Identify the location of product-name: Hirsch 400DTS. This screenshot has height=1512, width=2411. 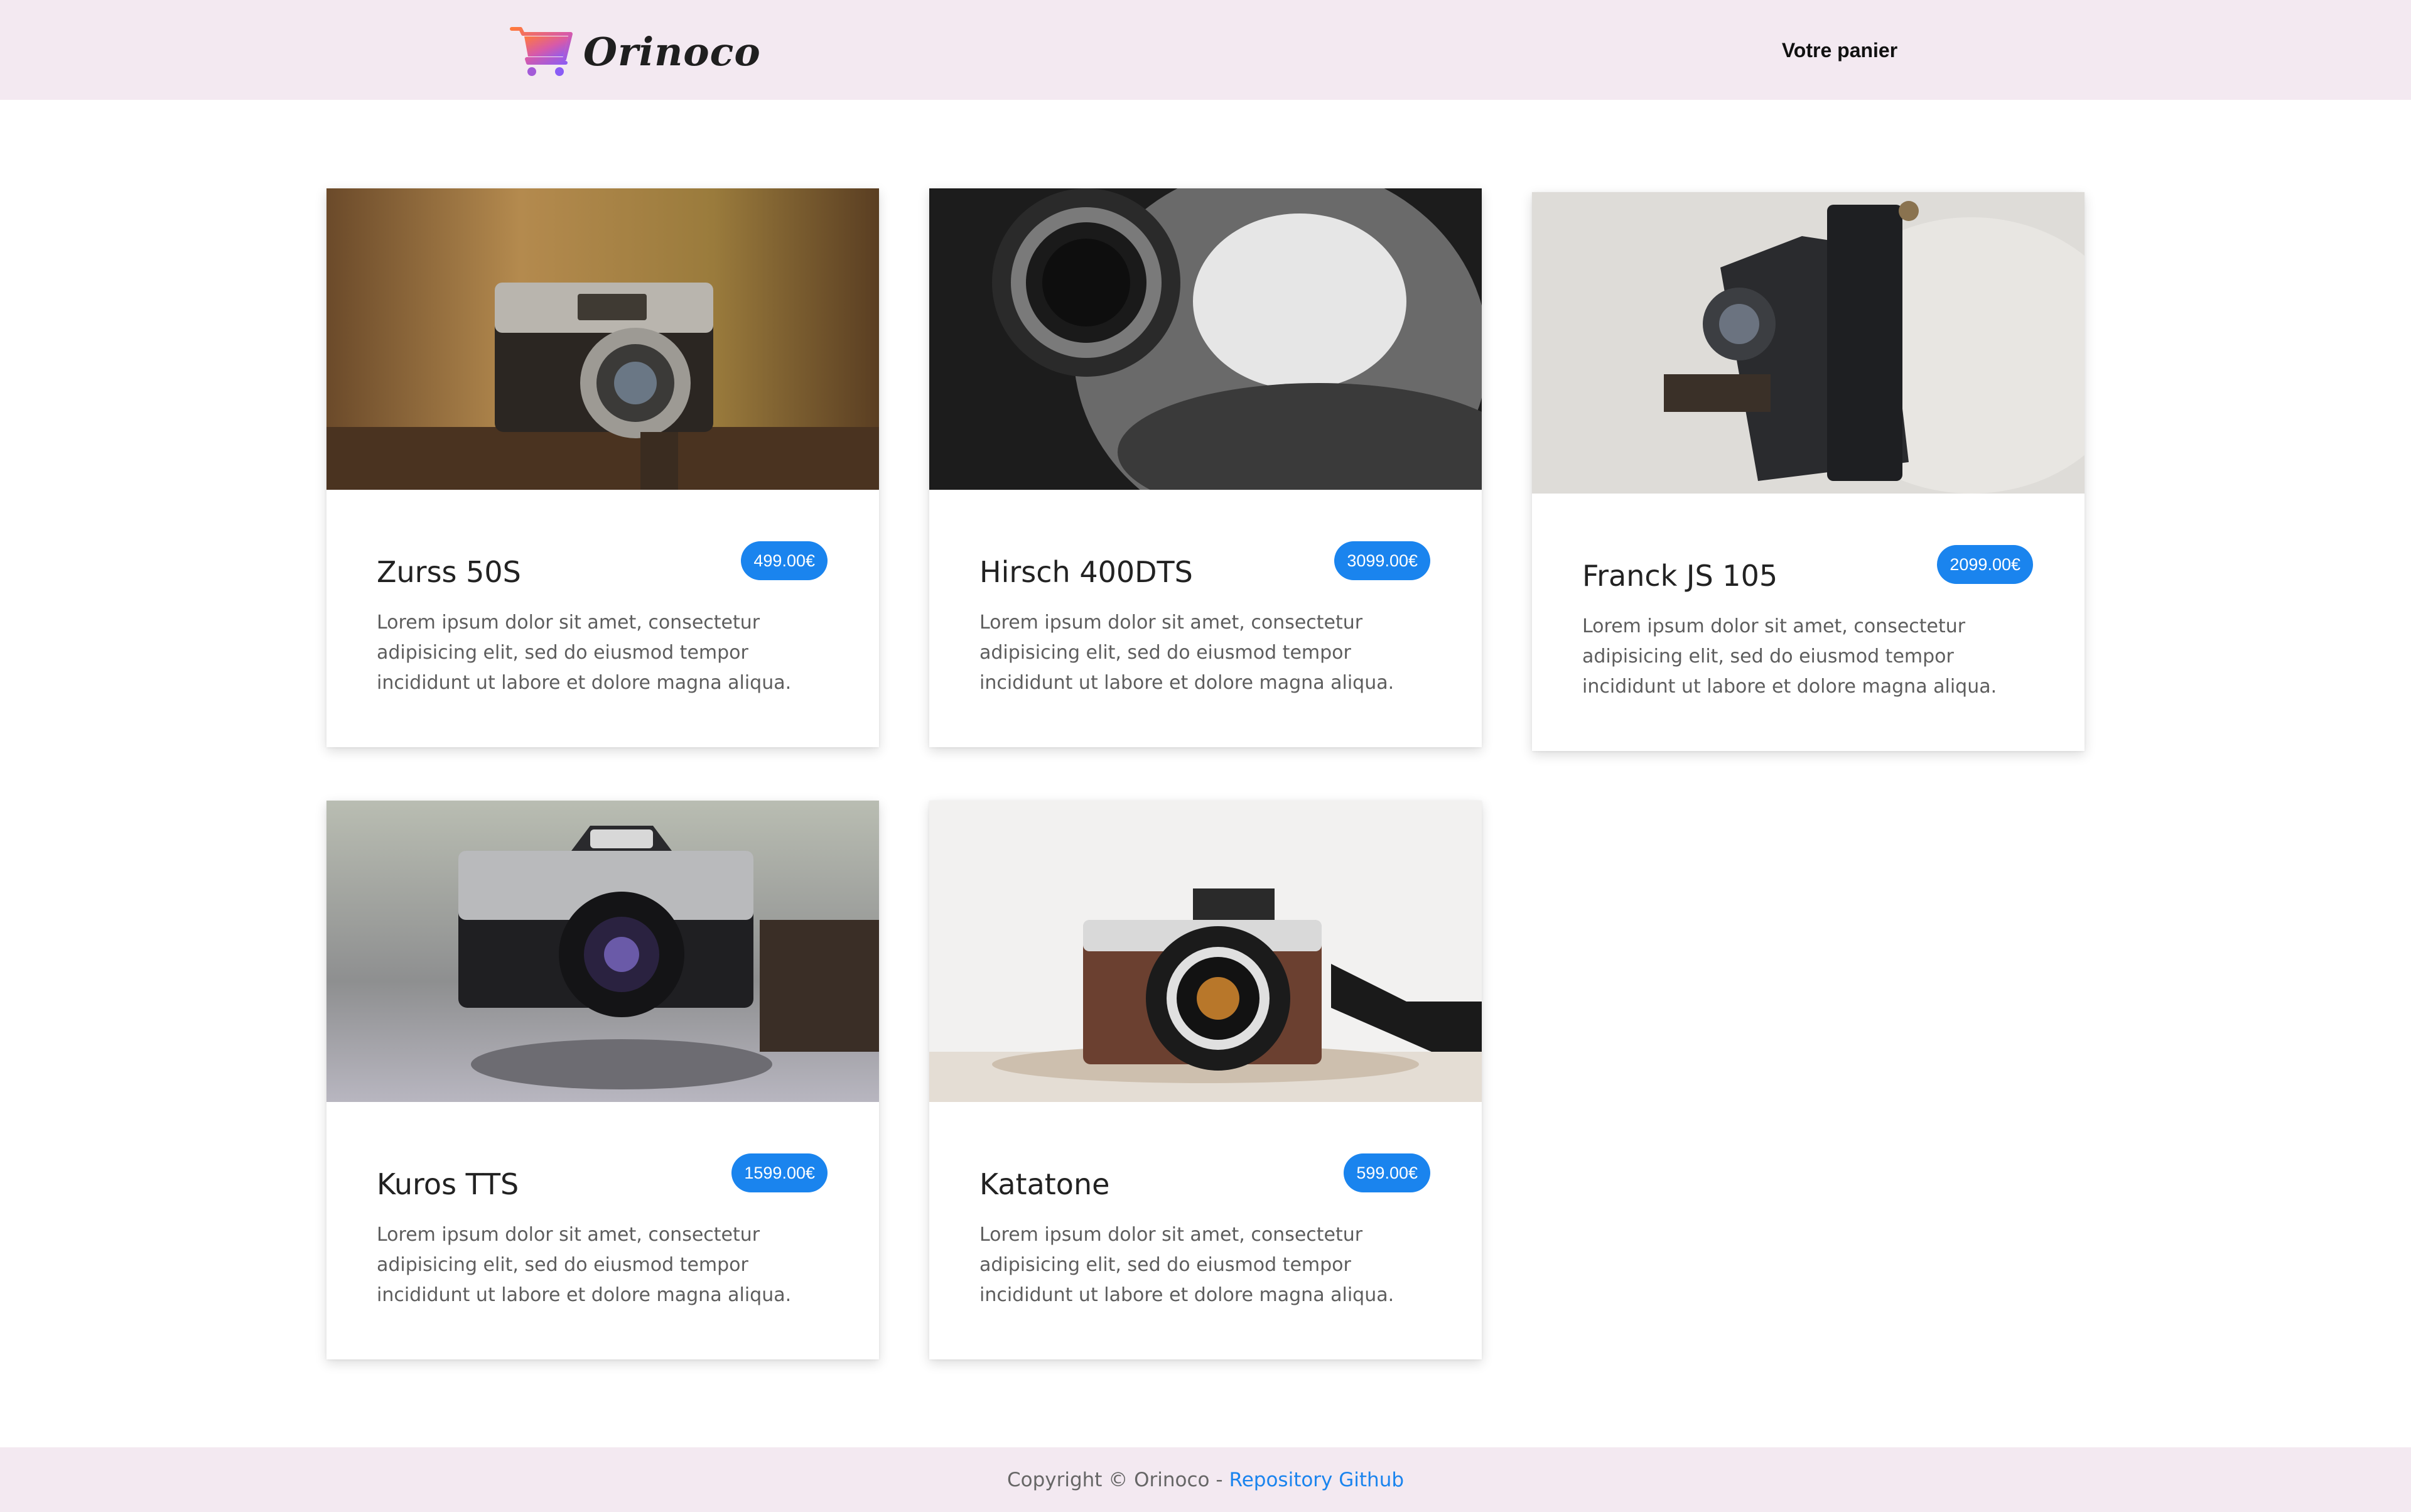
(1086, 572).